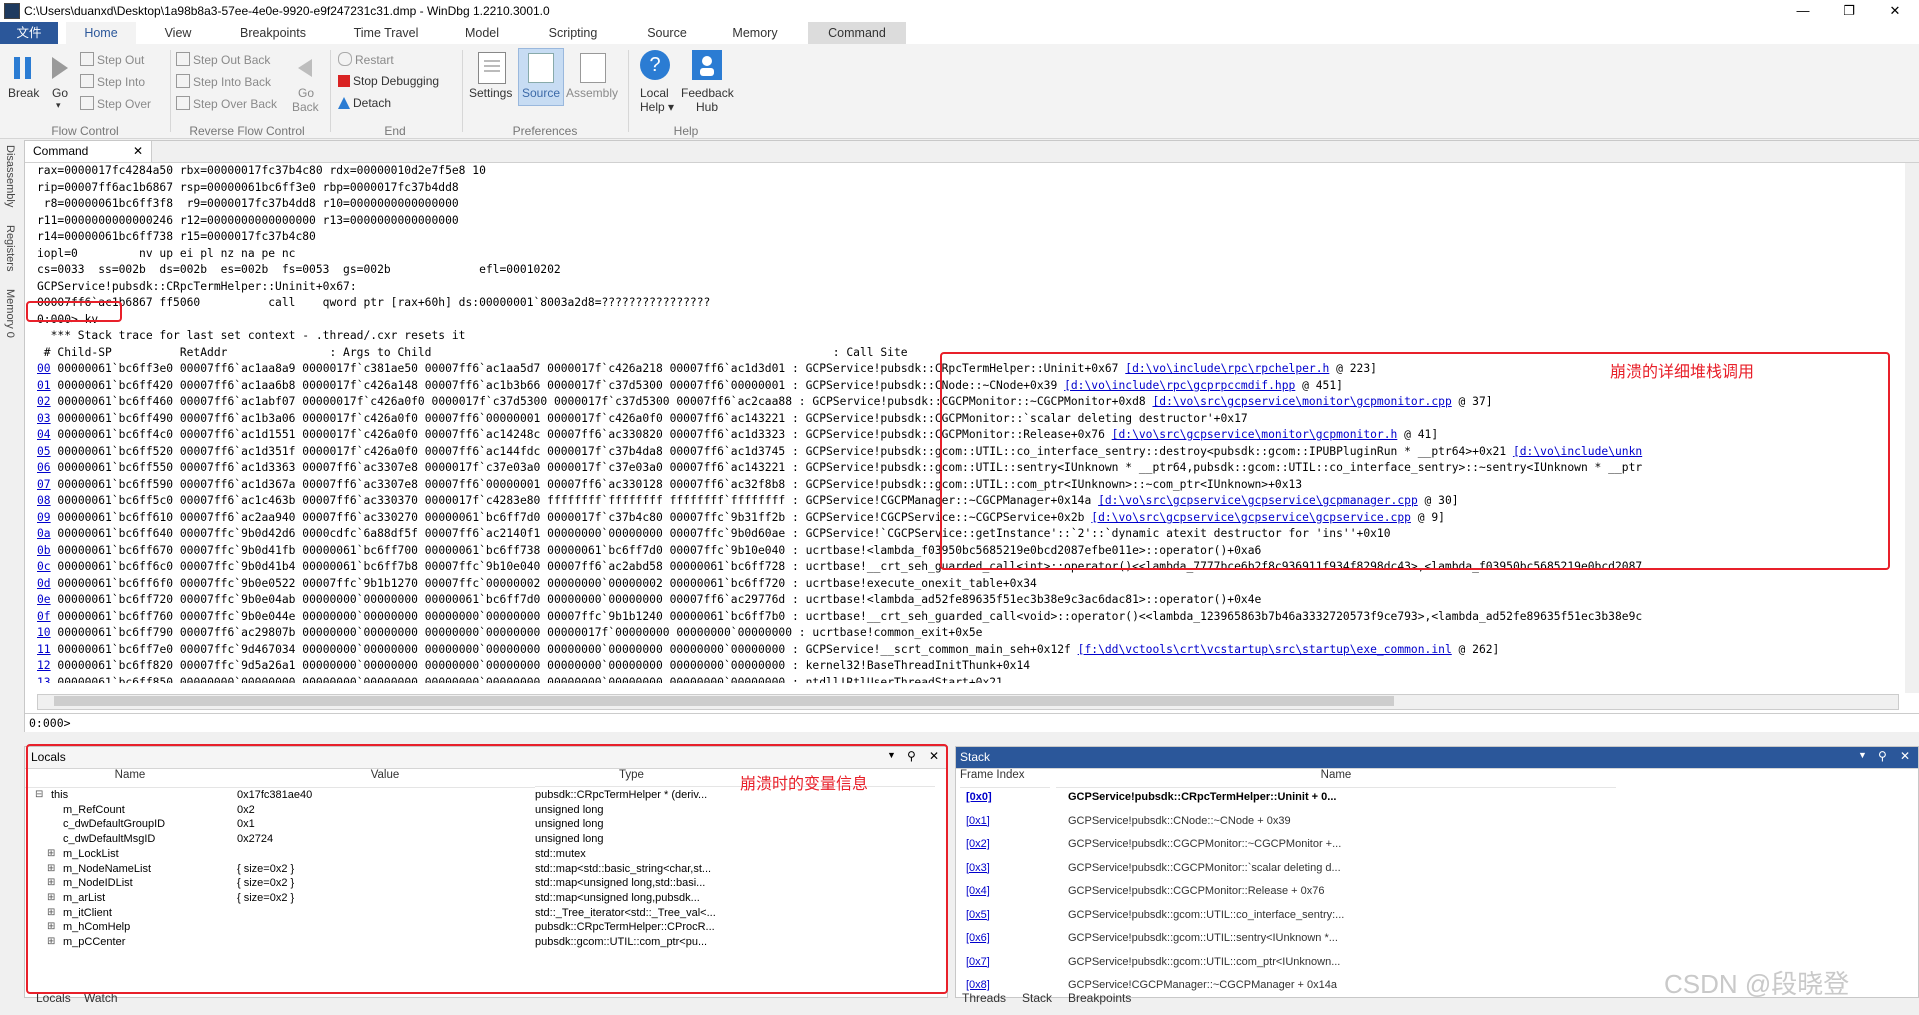  Describe the element at coordinates (386, 33) in the screenshot. I see `tab-time-travel: Time Travel` at that location.